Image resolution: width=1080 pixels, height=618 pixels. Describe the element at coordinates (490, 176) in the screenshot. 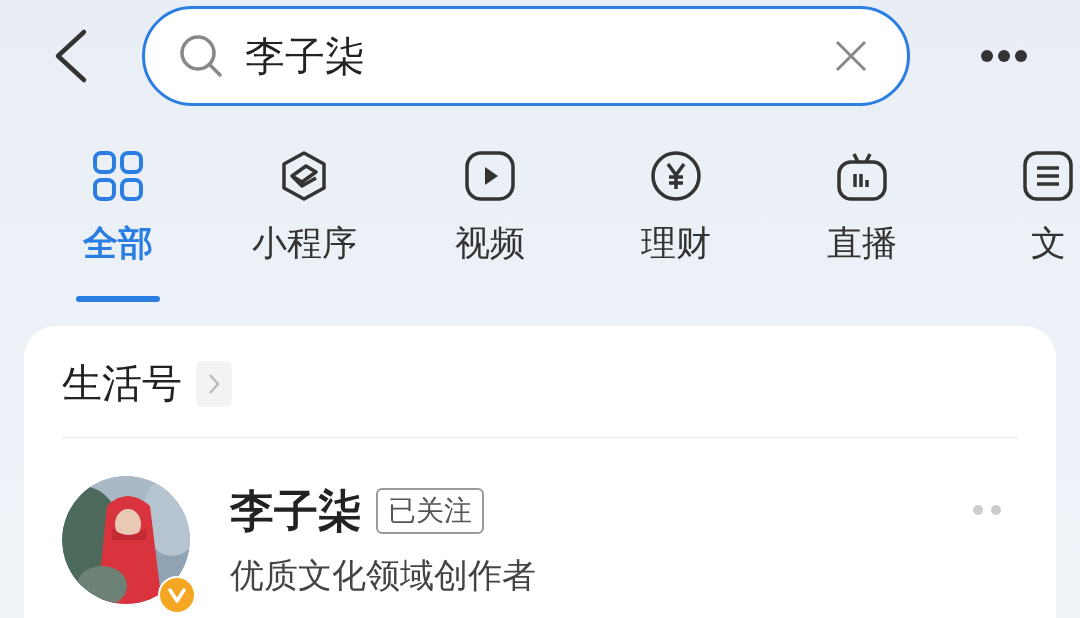

I see `play-icon` at that location.